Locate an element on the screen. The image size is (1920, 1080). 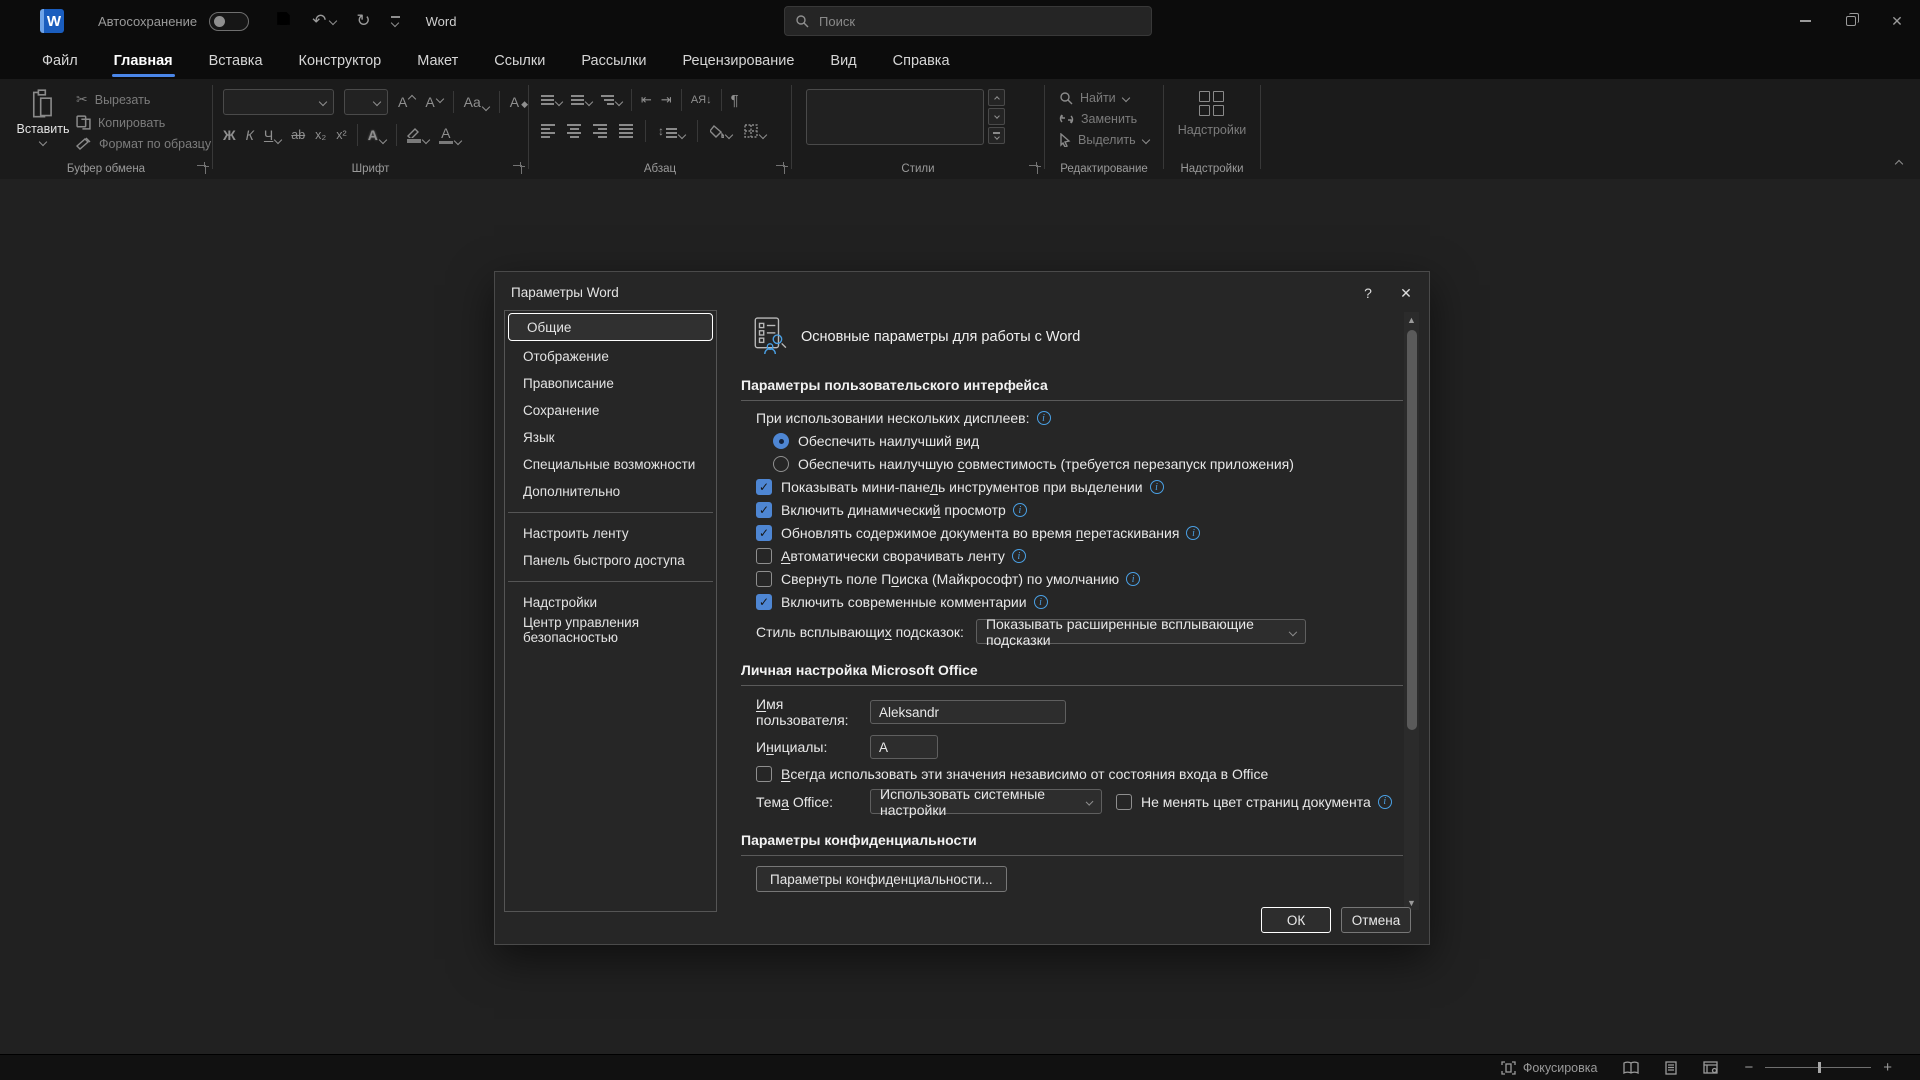
dialog-scrollbar: ▲ ▼ is located at coordinates (1411, 611).